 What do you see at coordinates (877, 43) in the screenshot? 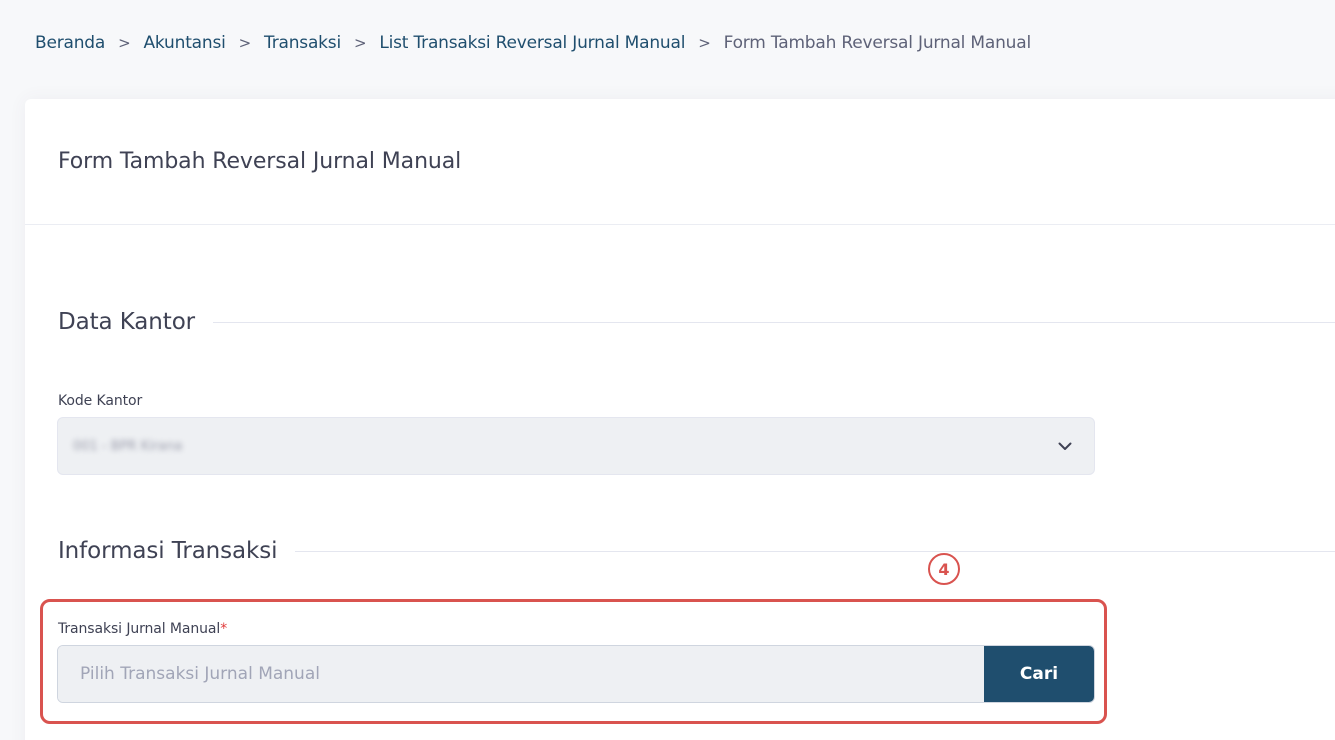
I see `breadcrumb-current: Form Tambah Reversal Jurnal Manual` at bounding box center [877, 43].